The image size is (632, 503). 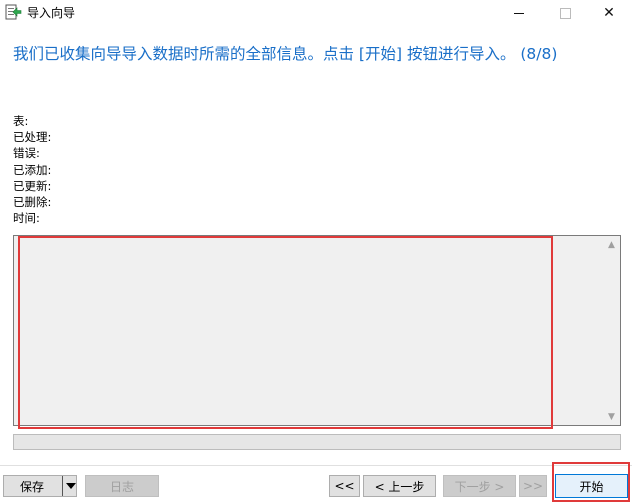 I want to click on maximize-icon, so click(x=565, y=13).